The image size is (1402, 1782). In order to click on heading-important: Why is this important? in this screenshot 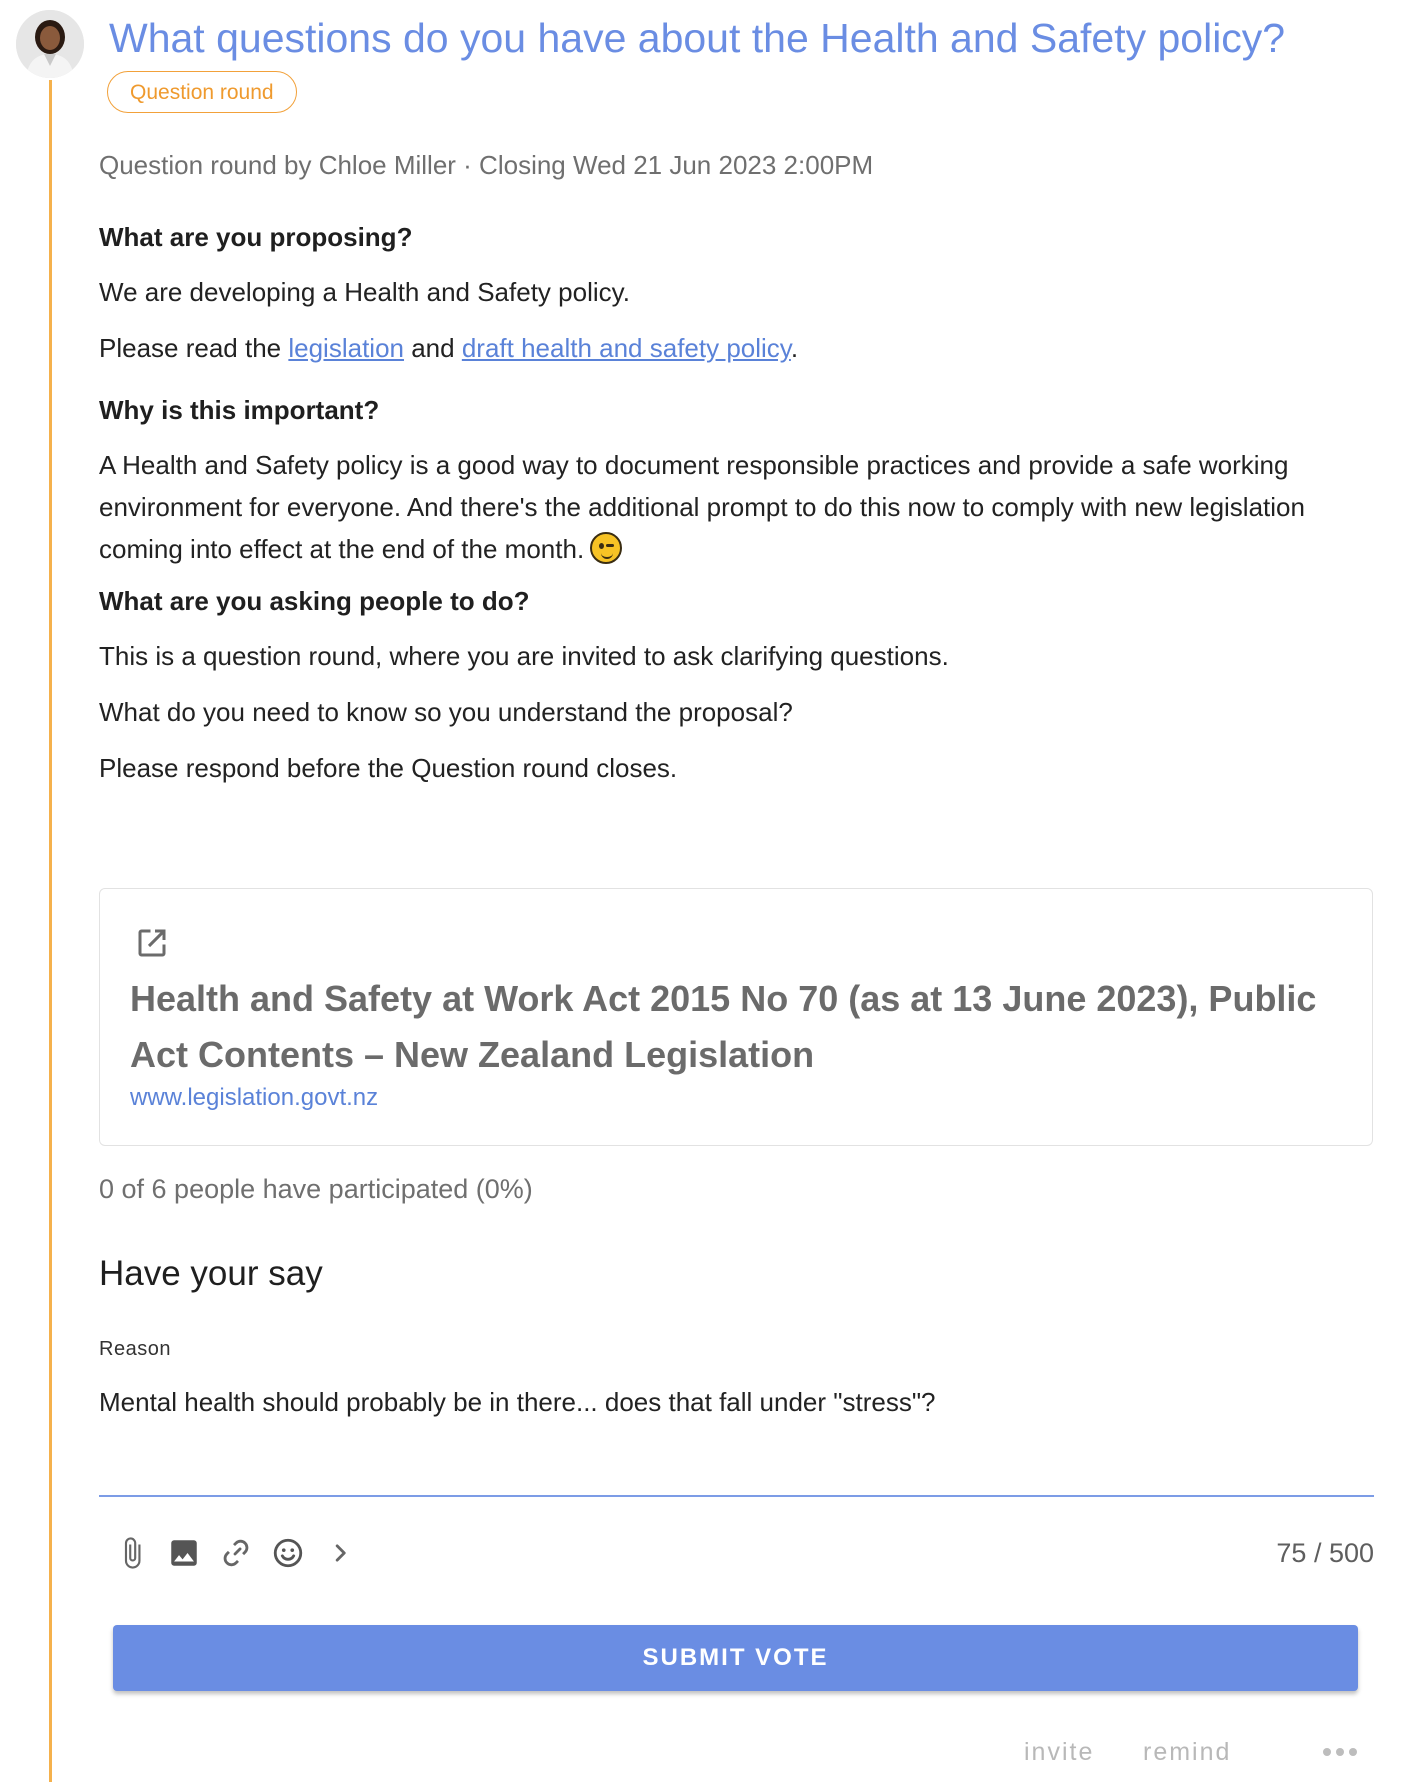, I will do `click(239, 410)`.